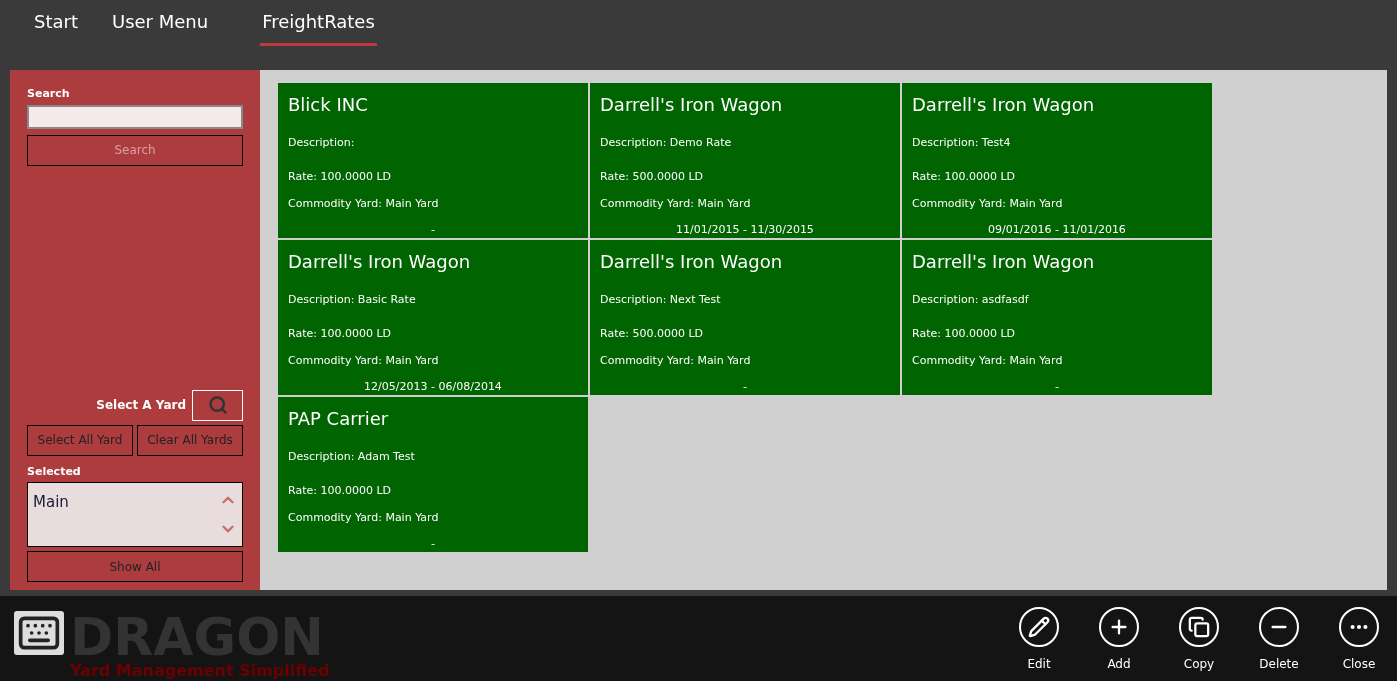 The image size is (1397, 681). Describe the element at coordinates (322, 143) in the screenshot. I see `tile-description: Description:` at that location.